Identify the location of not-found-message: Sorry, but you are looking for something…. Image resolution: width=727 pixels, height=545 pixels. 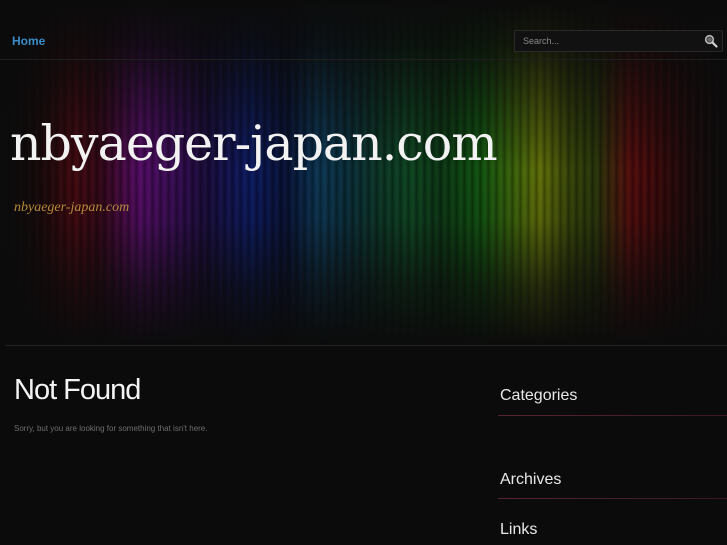
(111, 428).